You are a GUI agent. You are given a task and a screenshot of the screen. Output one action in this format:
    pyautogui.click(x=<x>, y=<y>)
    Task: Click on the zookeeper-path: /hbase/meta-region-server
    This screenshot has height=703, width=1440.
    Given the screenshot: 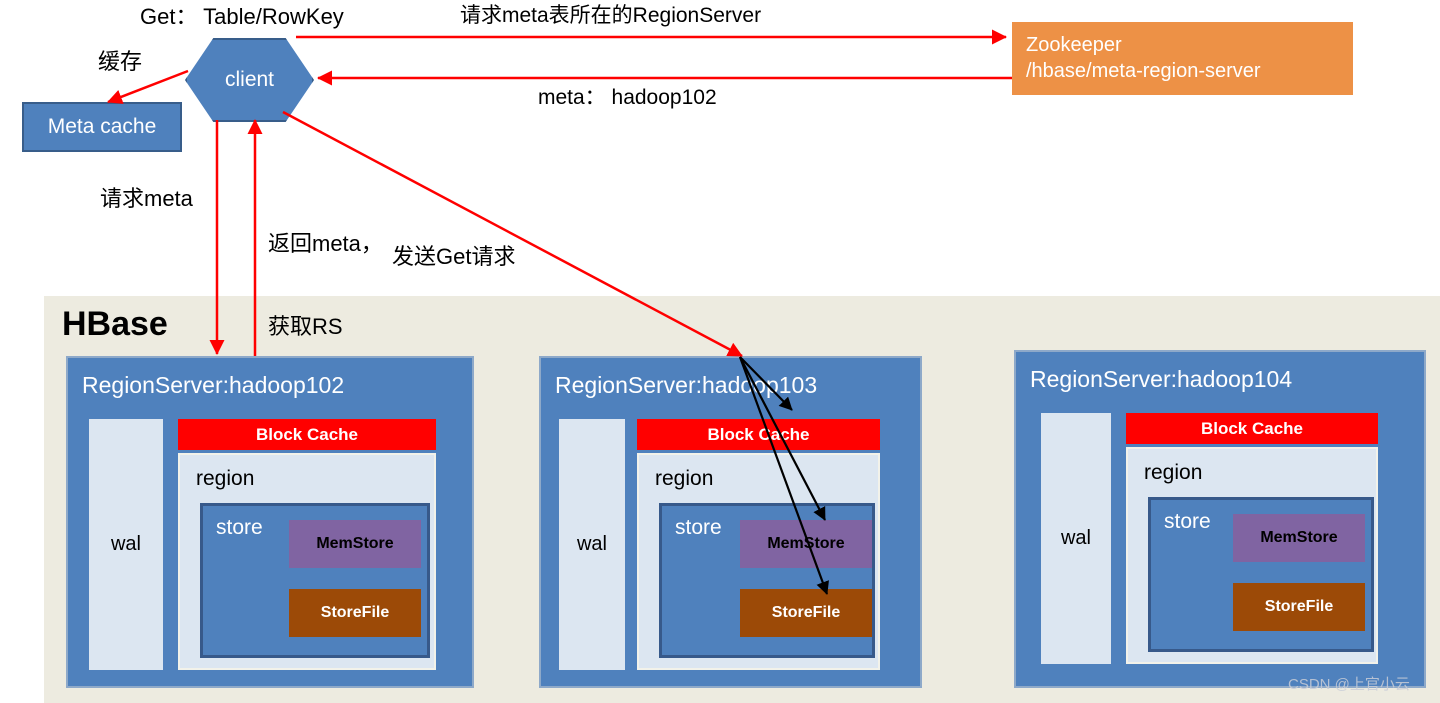 What is the action you would take?
    pyautogui.click(x=1143, y=70)
    